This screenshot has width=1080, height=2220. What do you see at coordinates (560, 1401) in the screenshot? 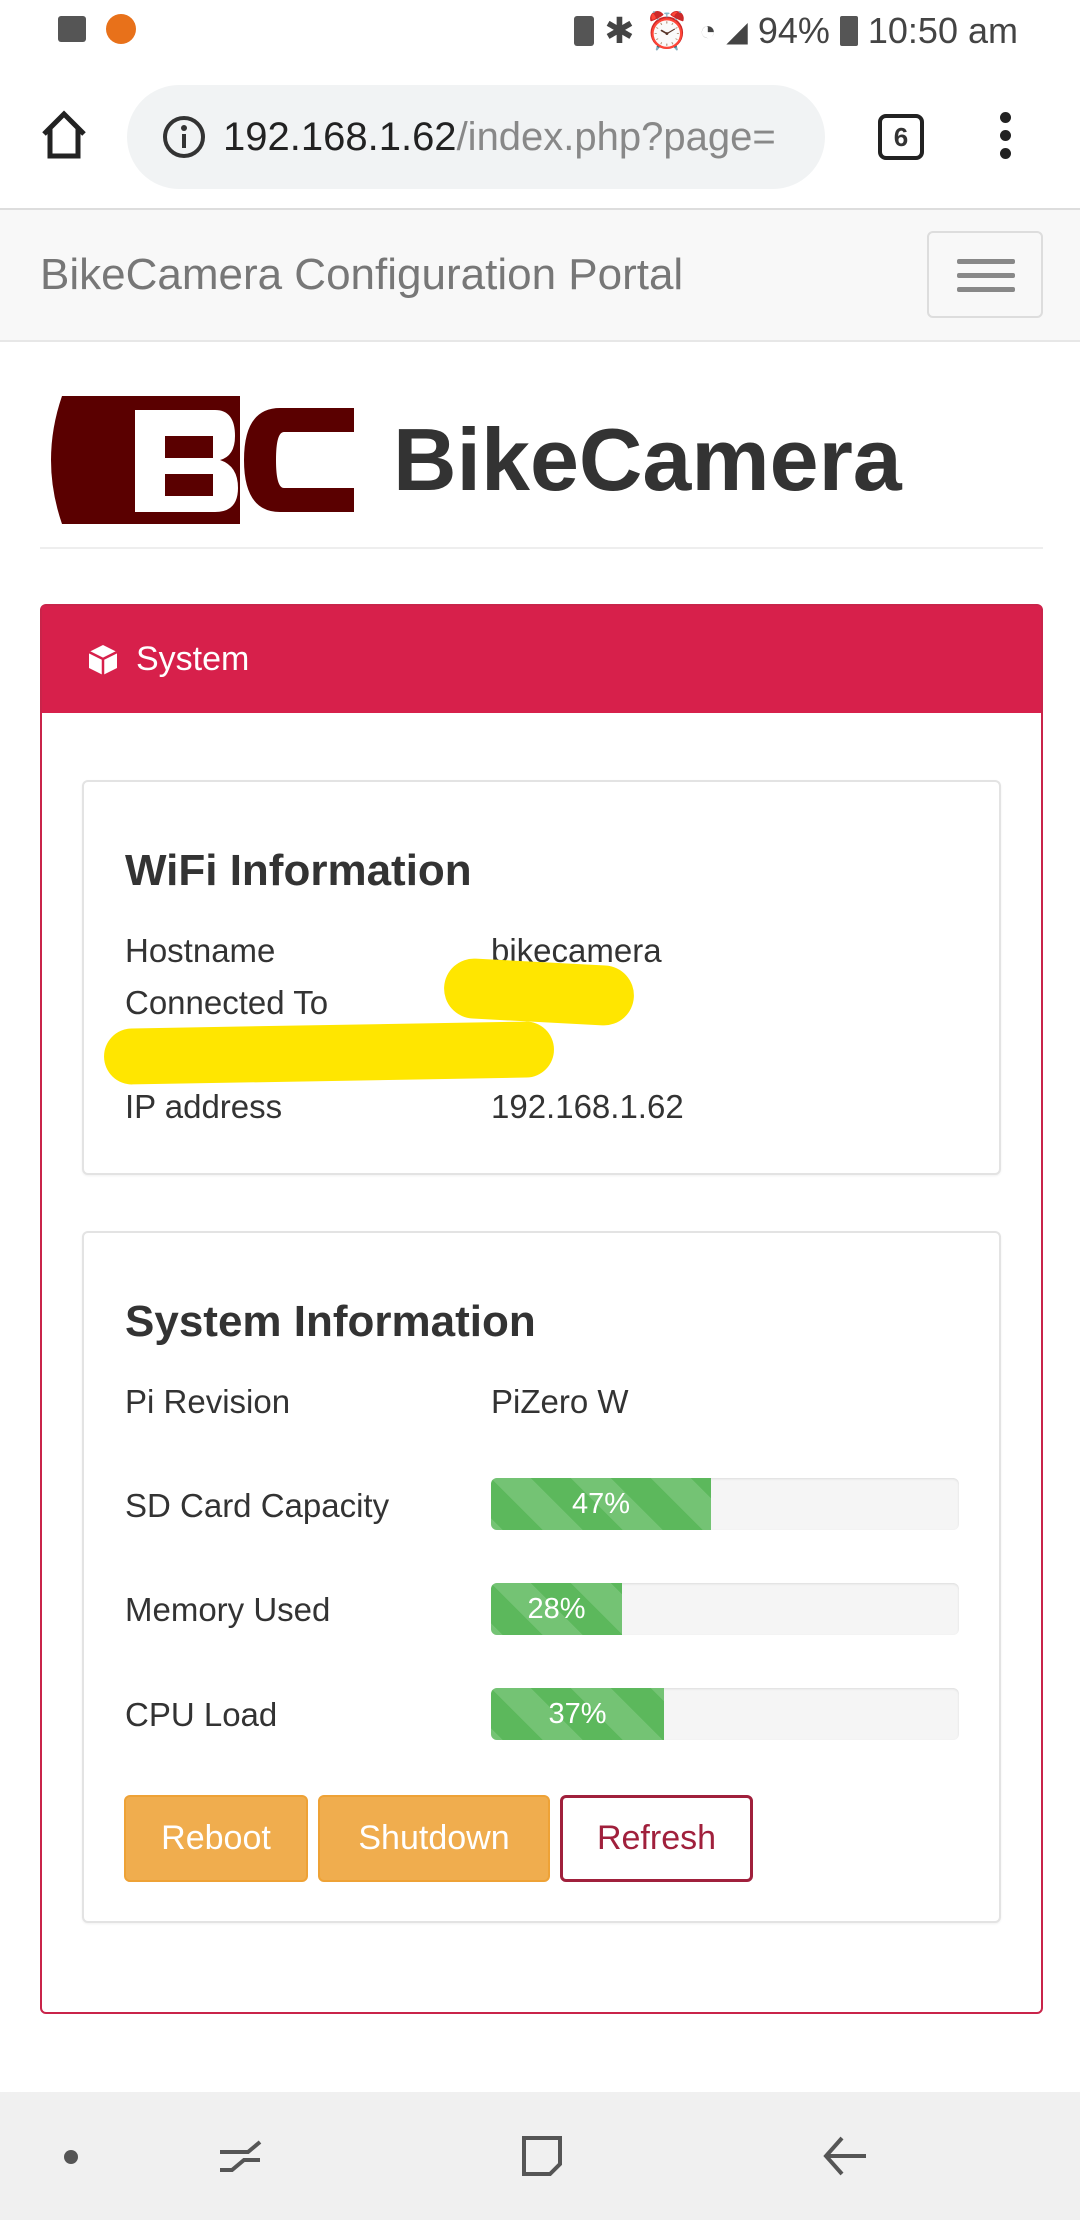
I see `pi-revision-value: PiZero W` at bounding box center [560, 1401].